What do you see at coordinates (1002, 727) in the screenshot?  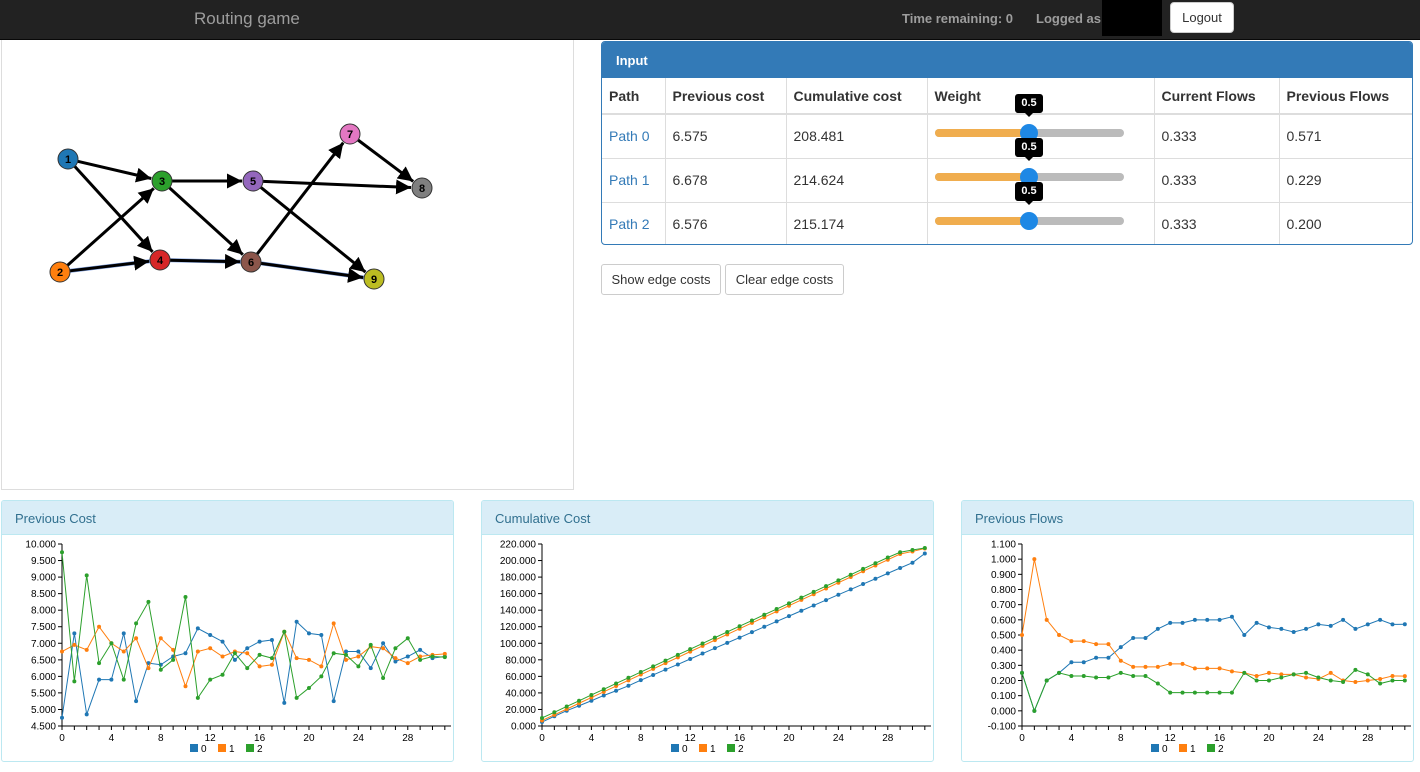 I see `y-tick-label: -0.100` at bounding box center [1002, 727].